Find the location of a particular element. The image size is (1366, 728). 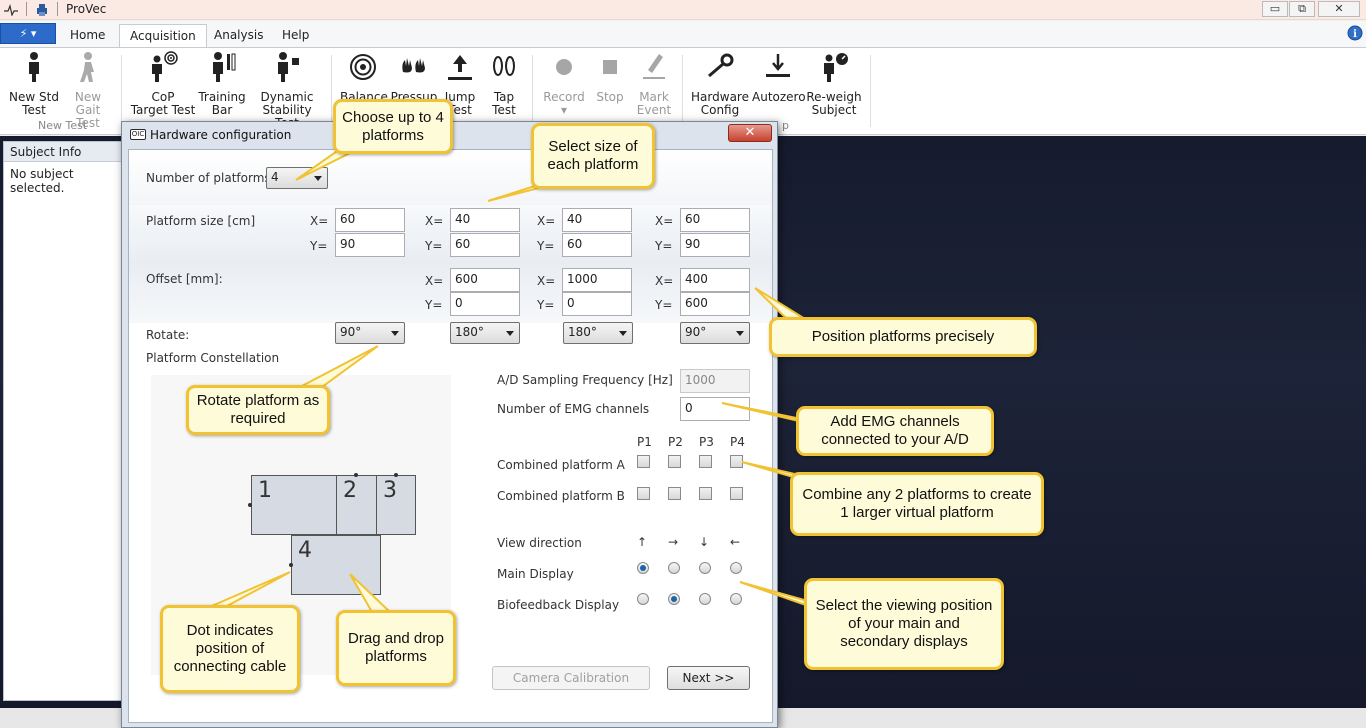

callout-choose-platforms: Choose up to 4 platforms is located at coordinates (393, 126).